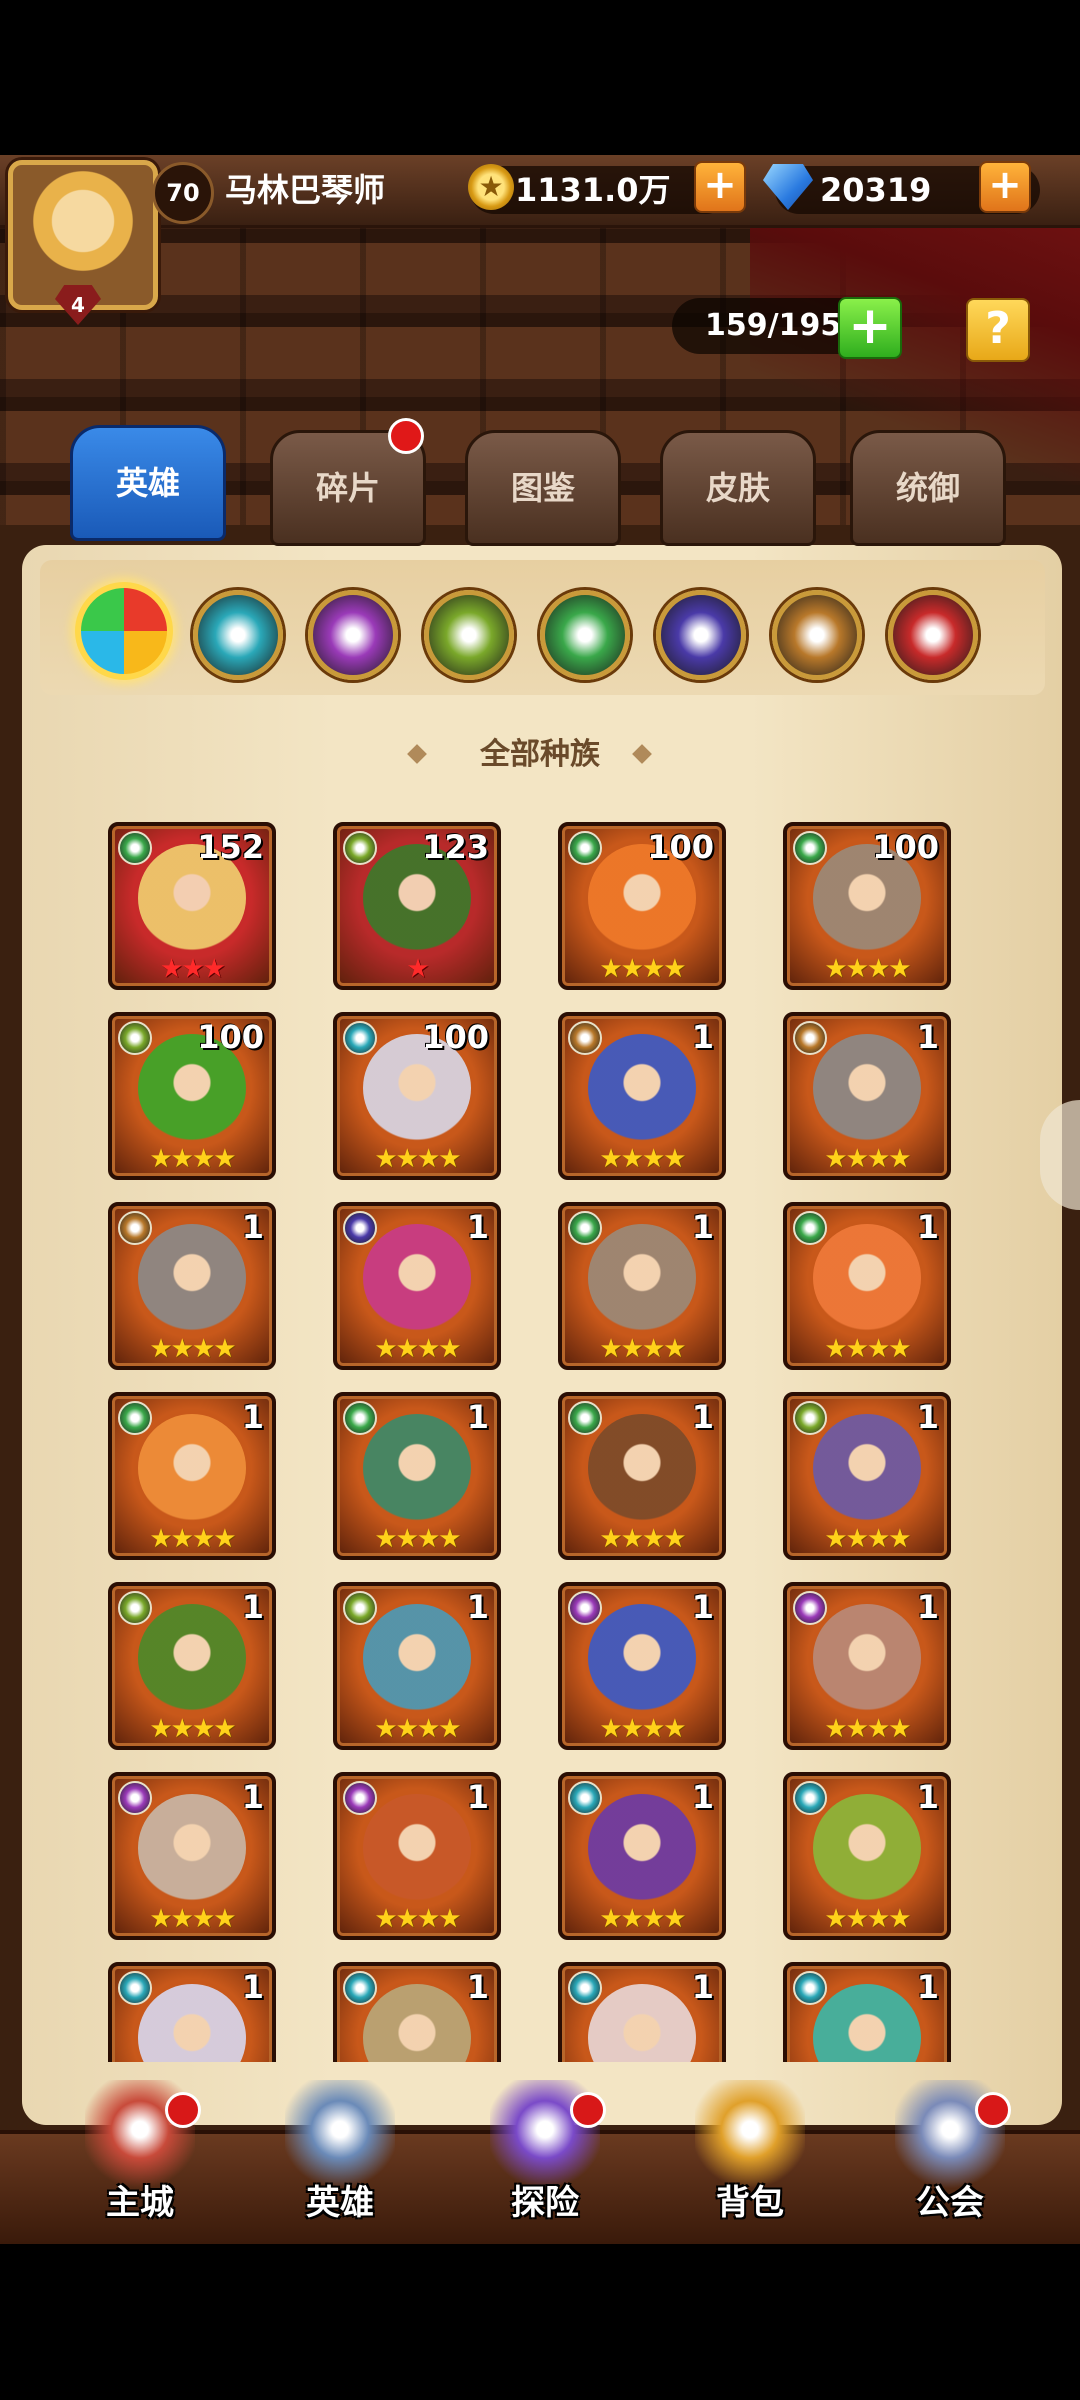  Describe the element at coordinates (417, 906) in the screenshot. I see `hero-card: 123 ★` at that location.